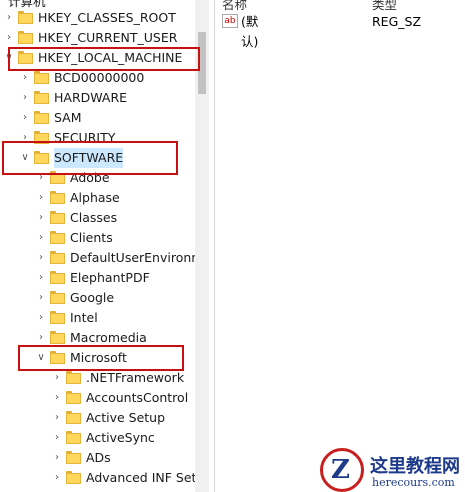 This screenshot has width=465, height=492. I want to click on tree-item: › ActiveSync, so click(97, 438).